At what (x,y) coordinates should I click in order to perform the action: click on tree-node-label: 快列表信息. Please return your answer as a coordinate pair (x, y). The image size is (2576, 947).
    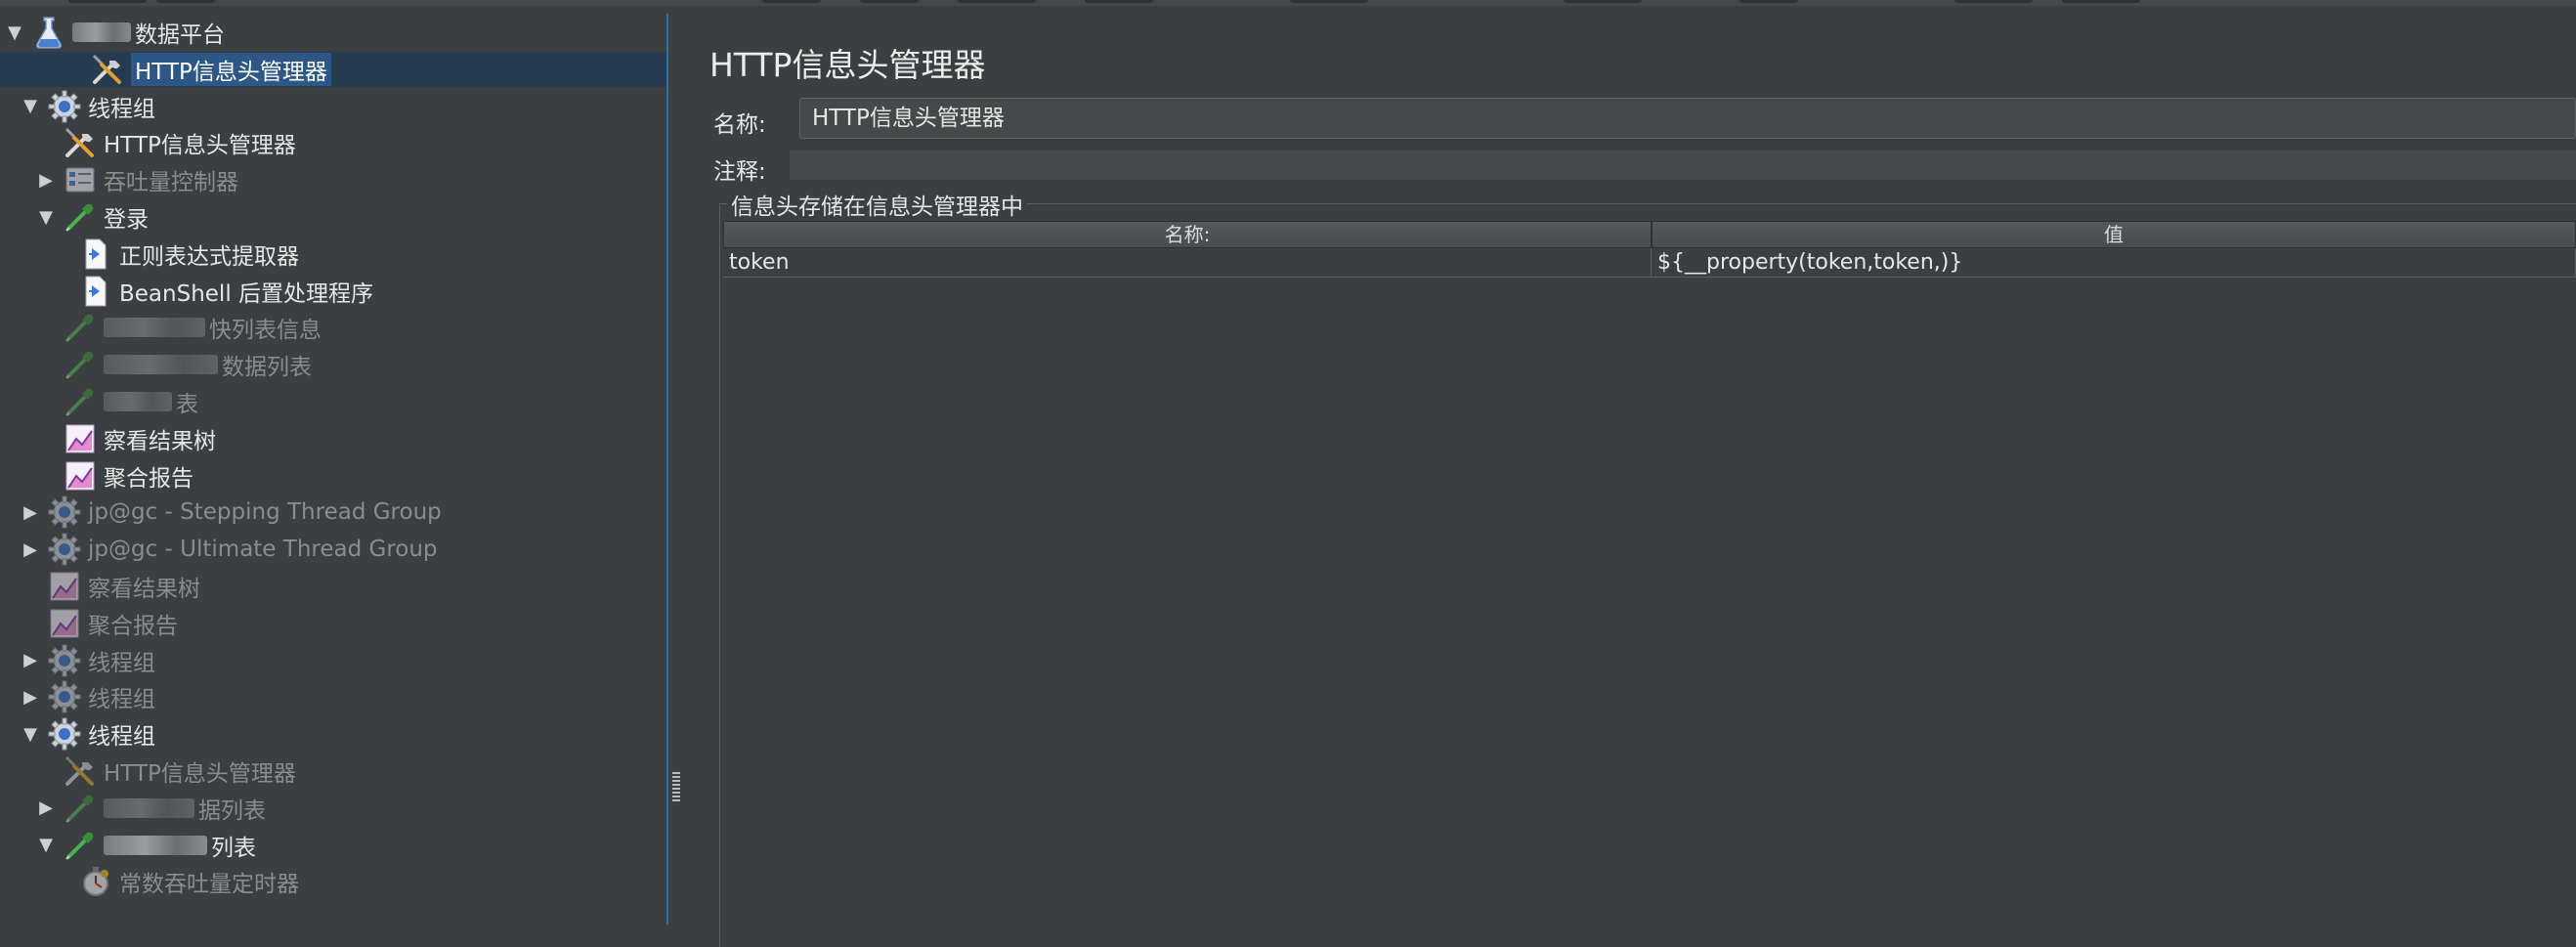
    Looking at the image, I should click on (265, 331).